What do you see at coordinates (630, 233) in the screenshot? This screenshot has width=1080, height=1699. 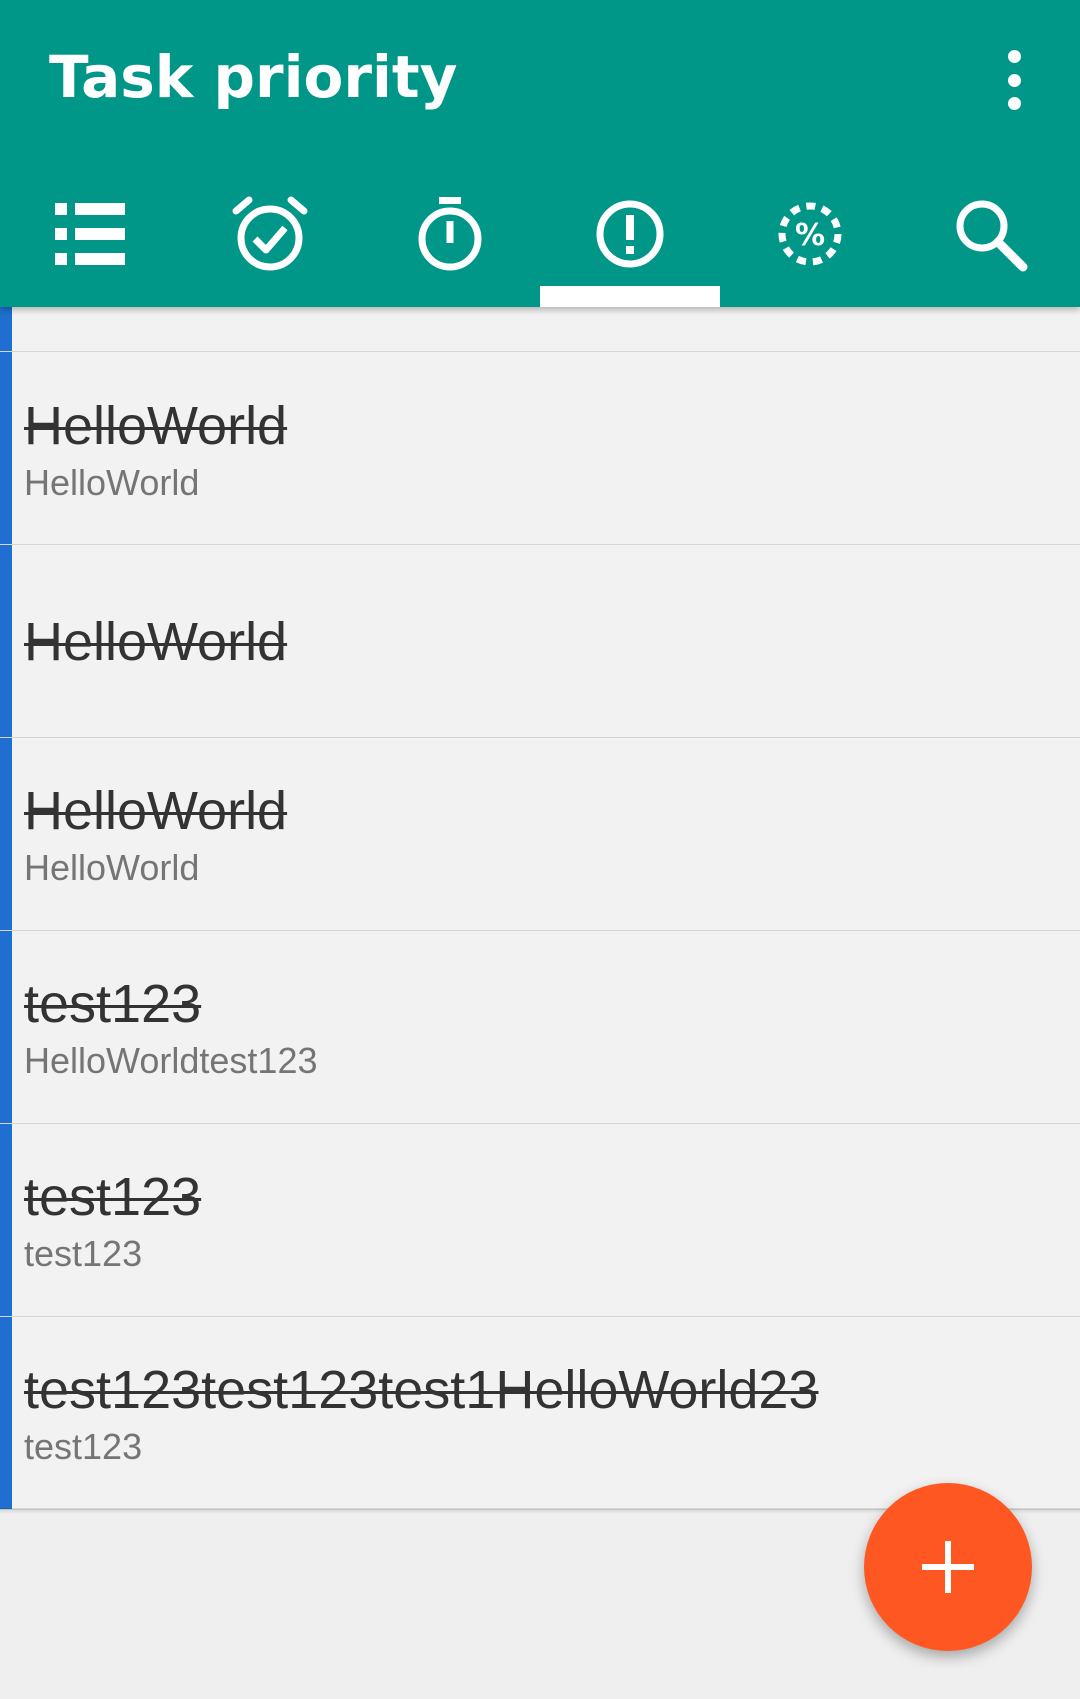 I see `priority-icon` at bounding box center [630, 233].